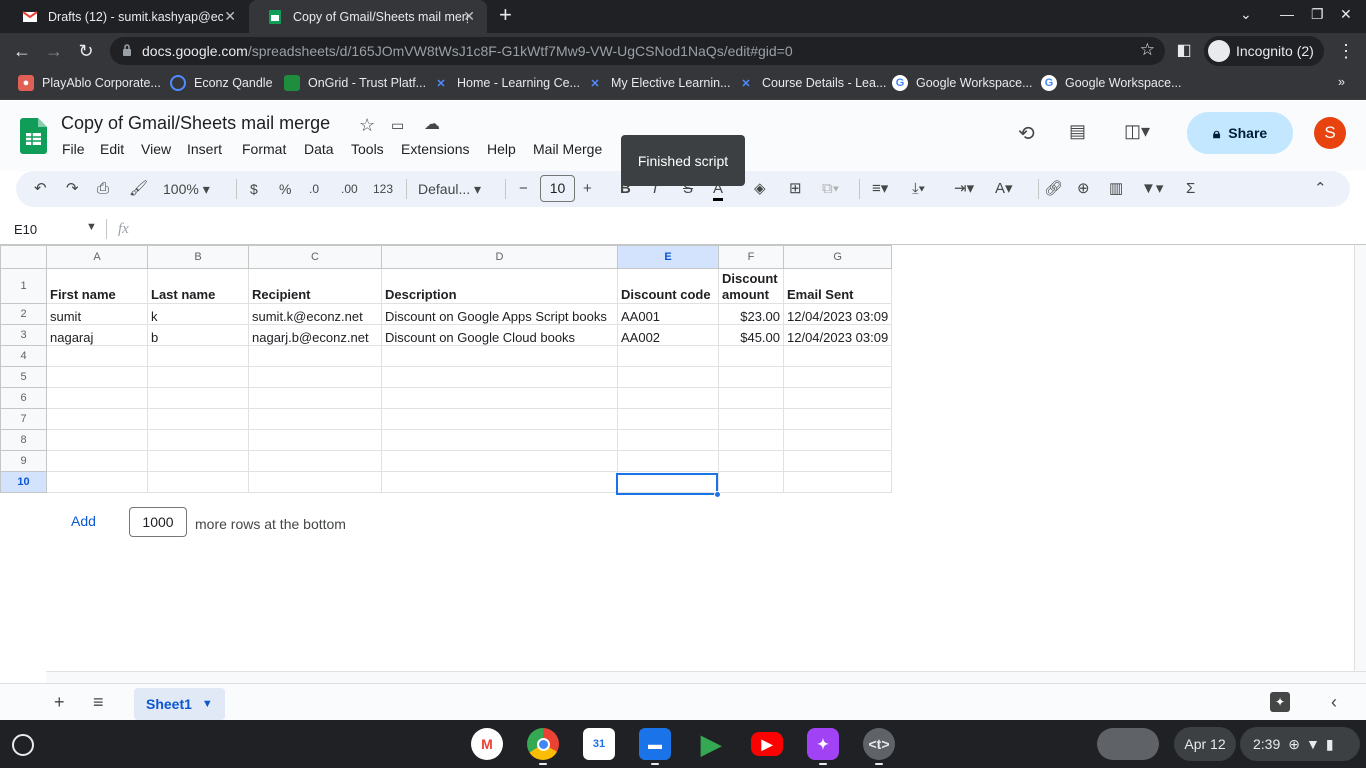  Describe the element at coordinates (195, 123) in the screenshot. I see `document-title: Copy of Gmail/Sheets mail merge` at that location.